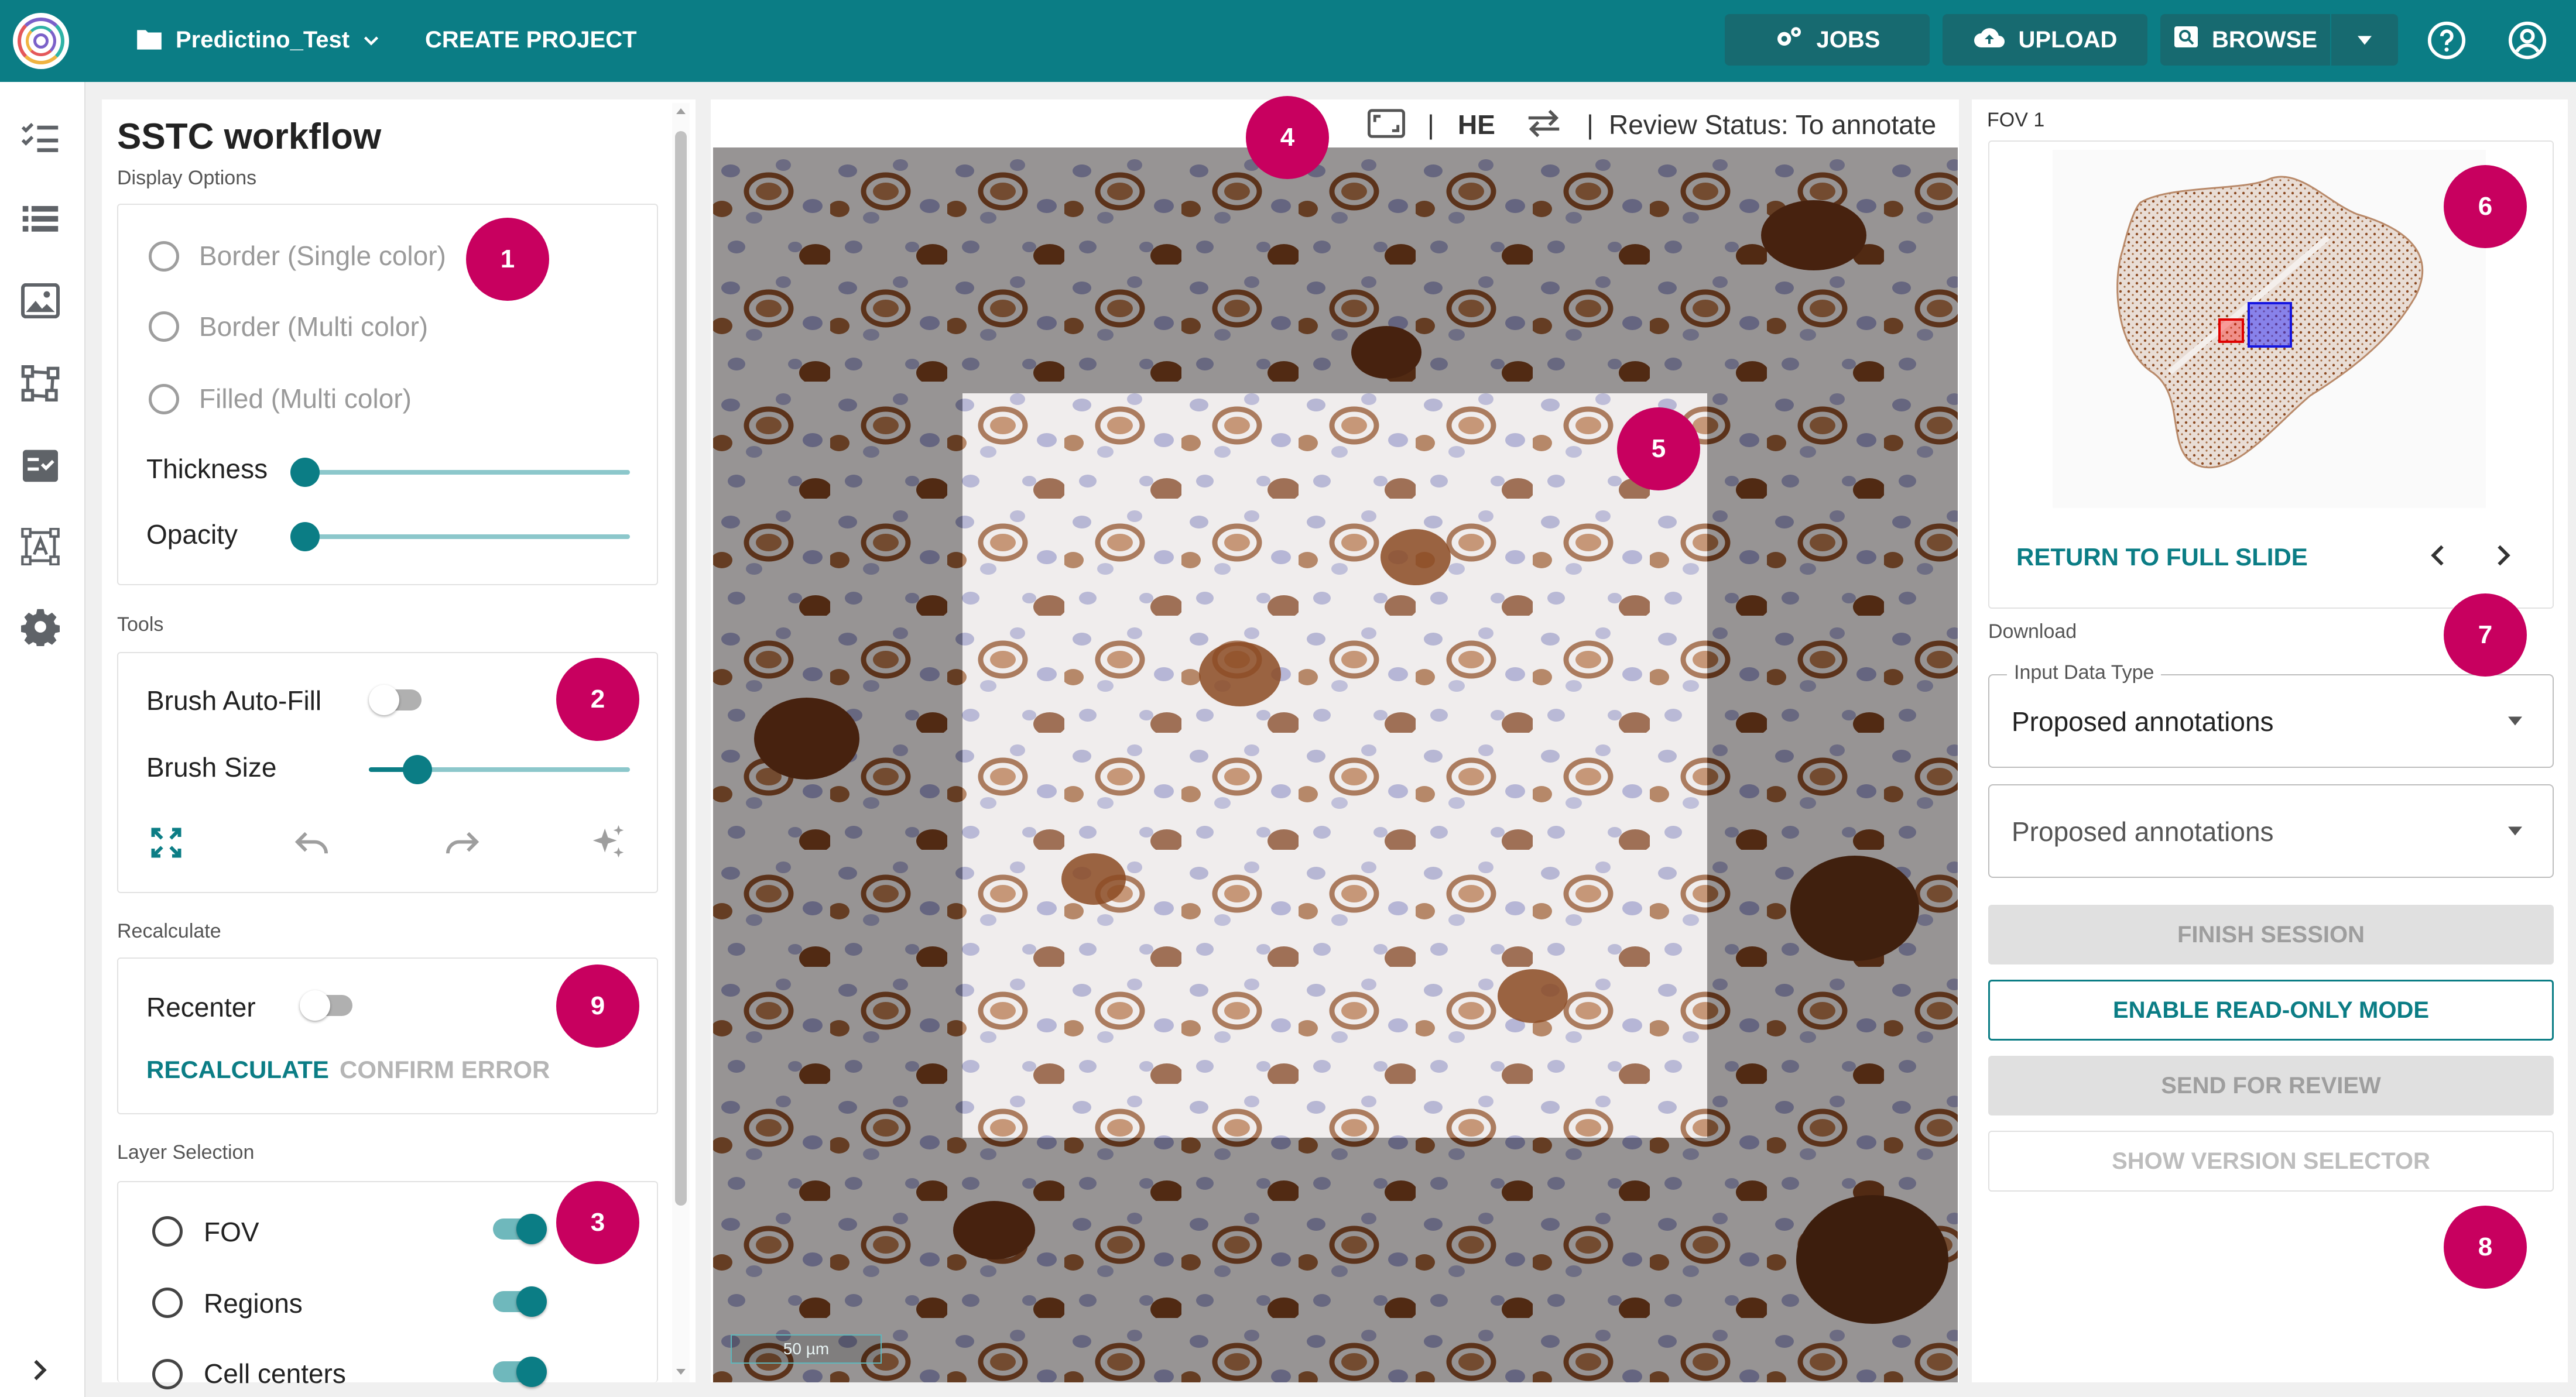 The height and width of the screenshot is (1397, 2576). What do you see at coordinates (1789, 39) in the screenshot?
I see `gears-icon` at bounding box center [1789, 39].